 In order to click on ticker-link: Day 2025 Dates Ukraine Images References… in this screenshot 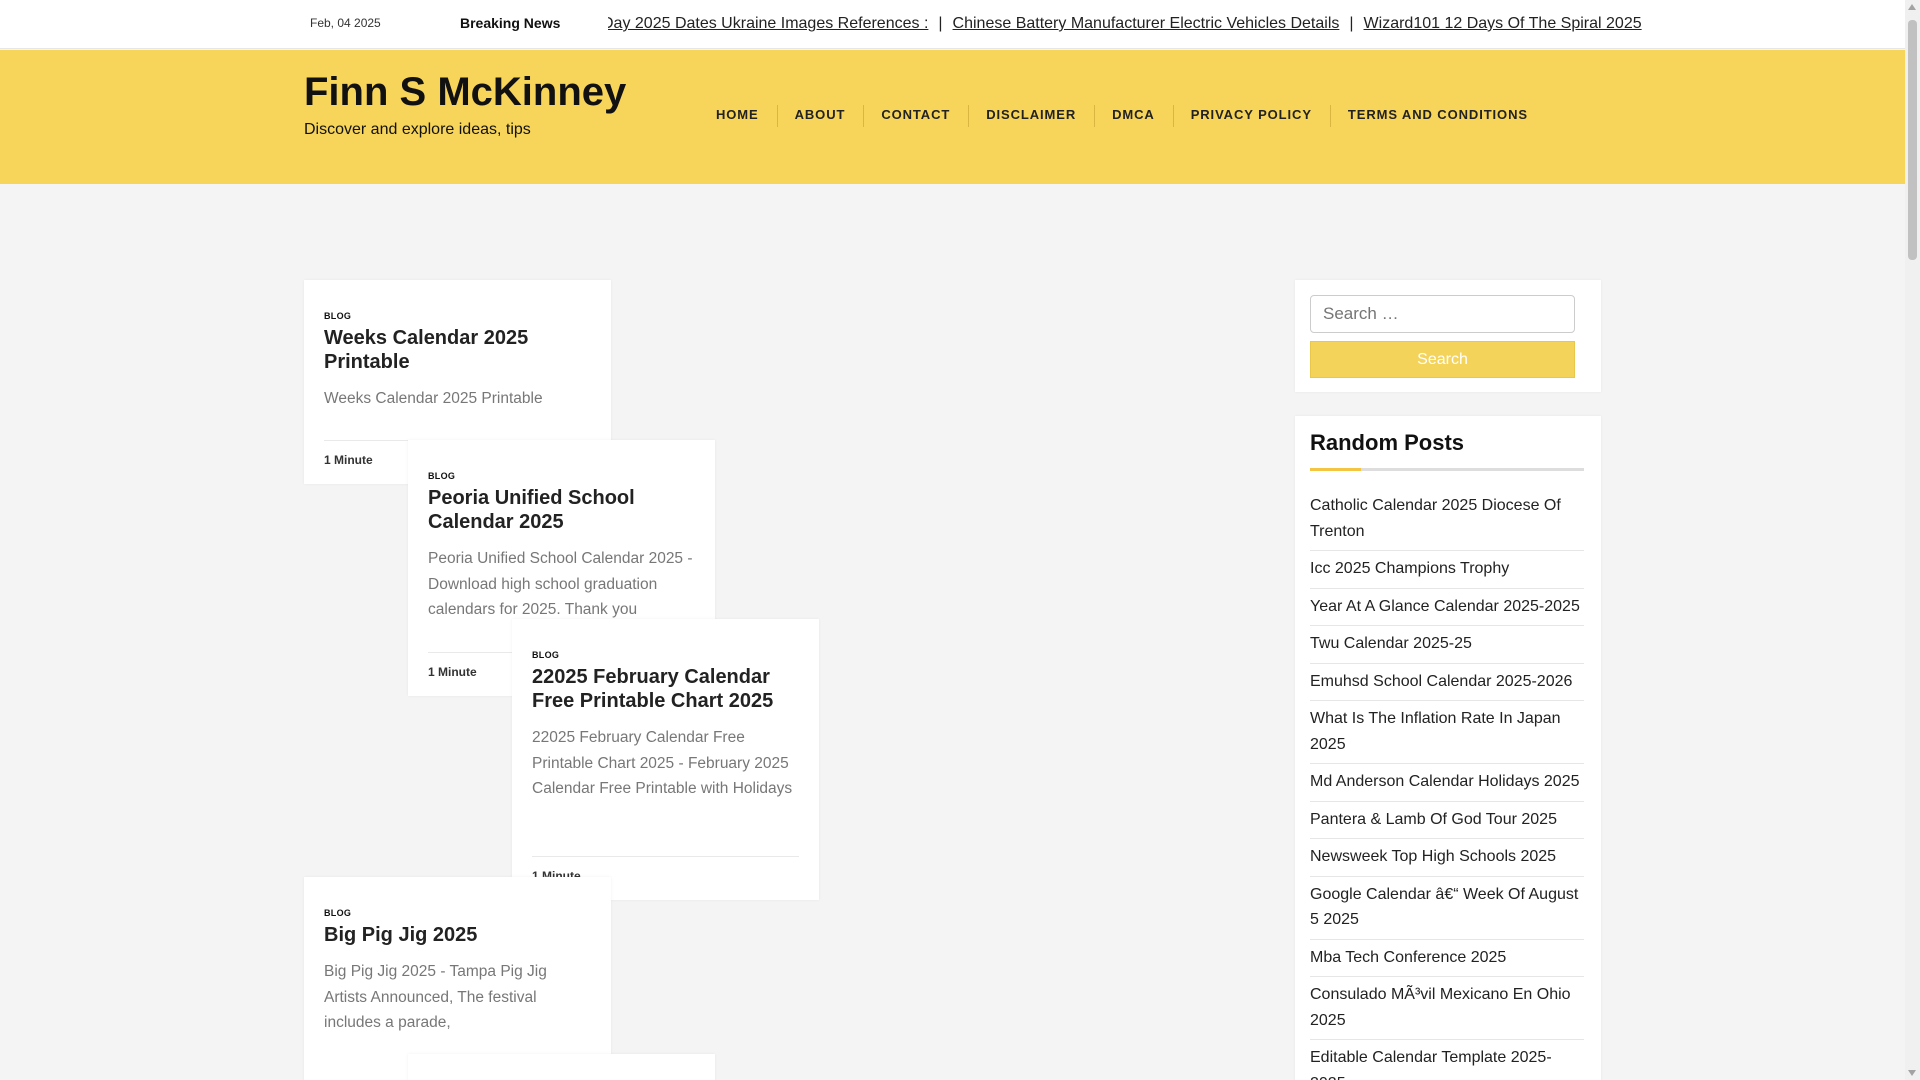, I will do `click(768, 23)`.